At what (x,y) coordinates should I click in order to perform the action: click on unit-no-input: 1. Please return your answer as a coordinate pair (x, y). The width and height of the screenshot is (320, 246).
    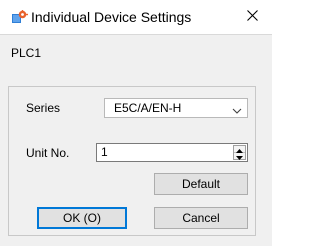
    Looking at the image, I should click on (104, 152).